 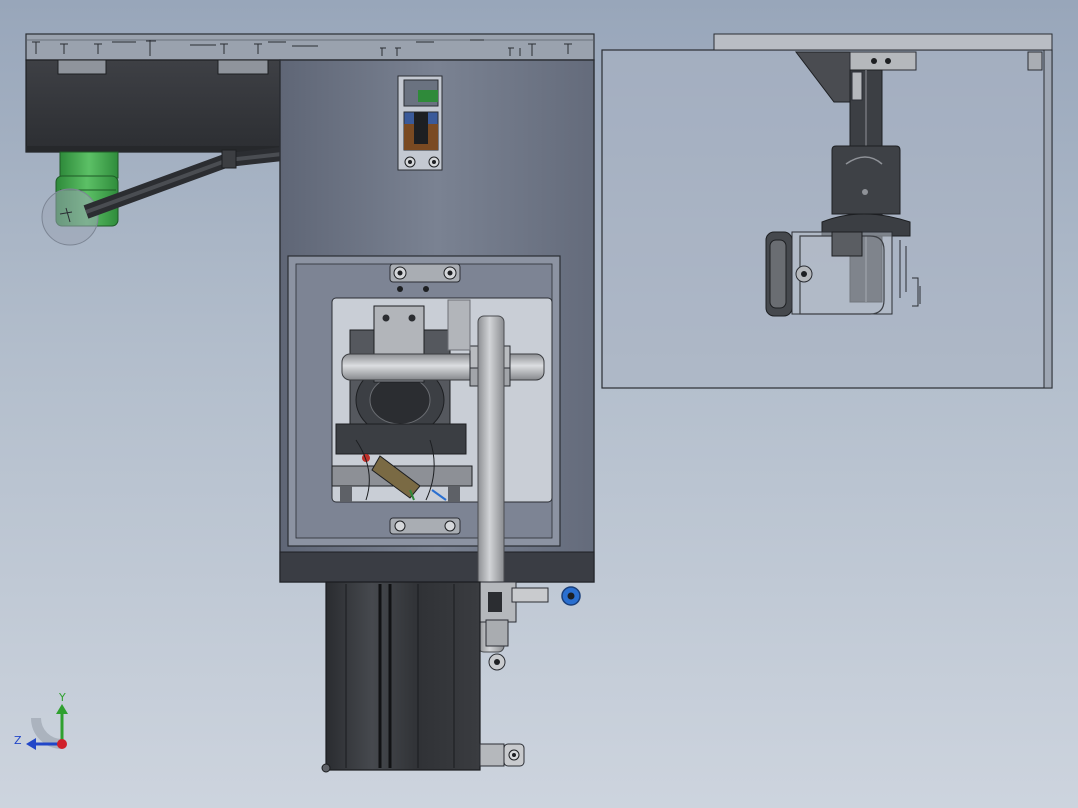 What do you see at coordinates (310, 47) in the screenshot?
I see `top-rail-assembly` at bounding box center [310, 47].